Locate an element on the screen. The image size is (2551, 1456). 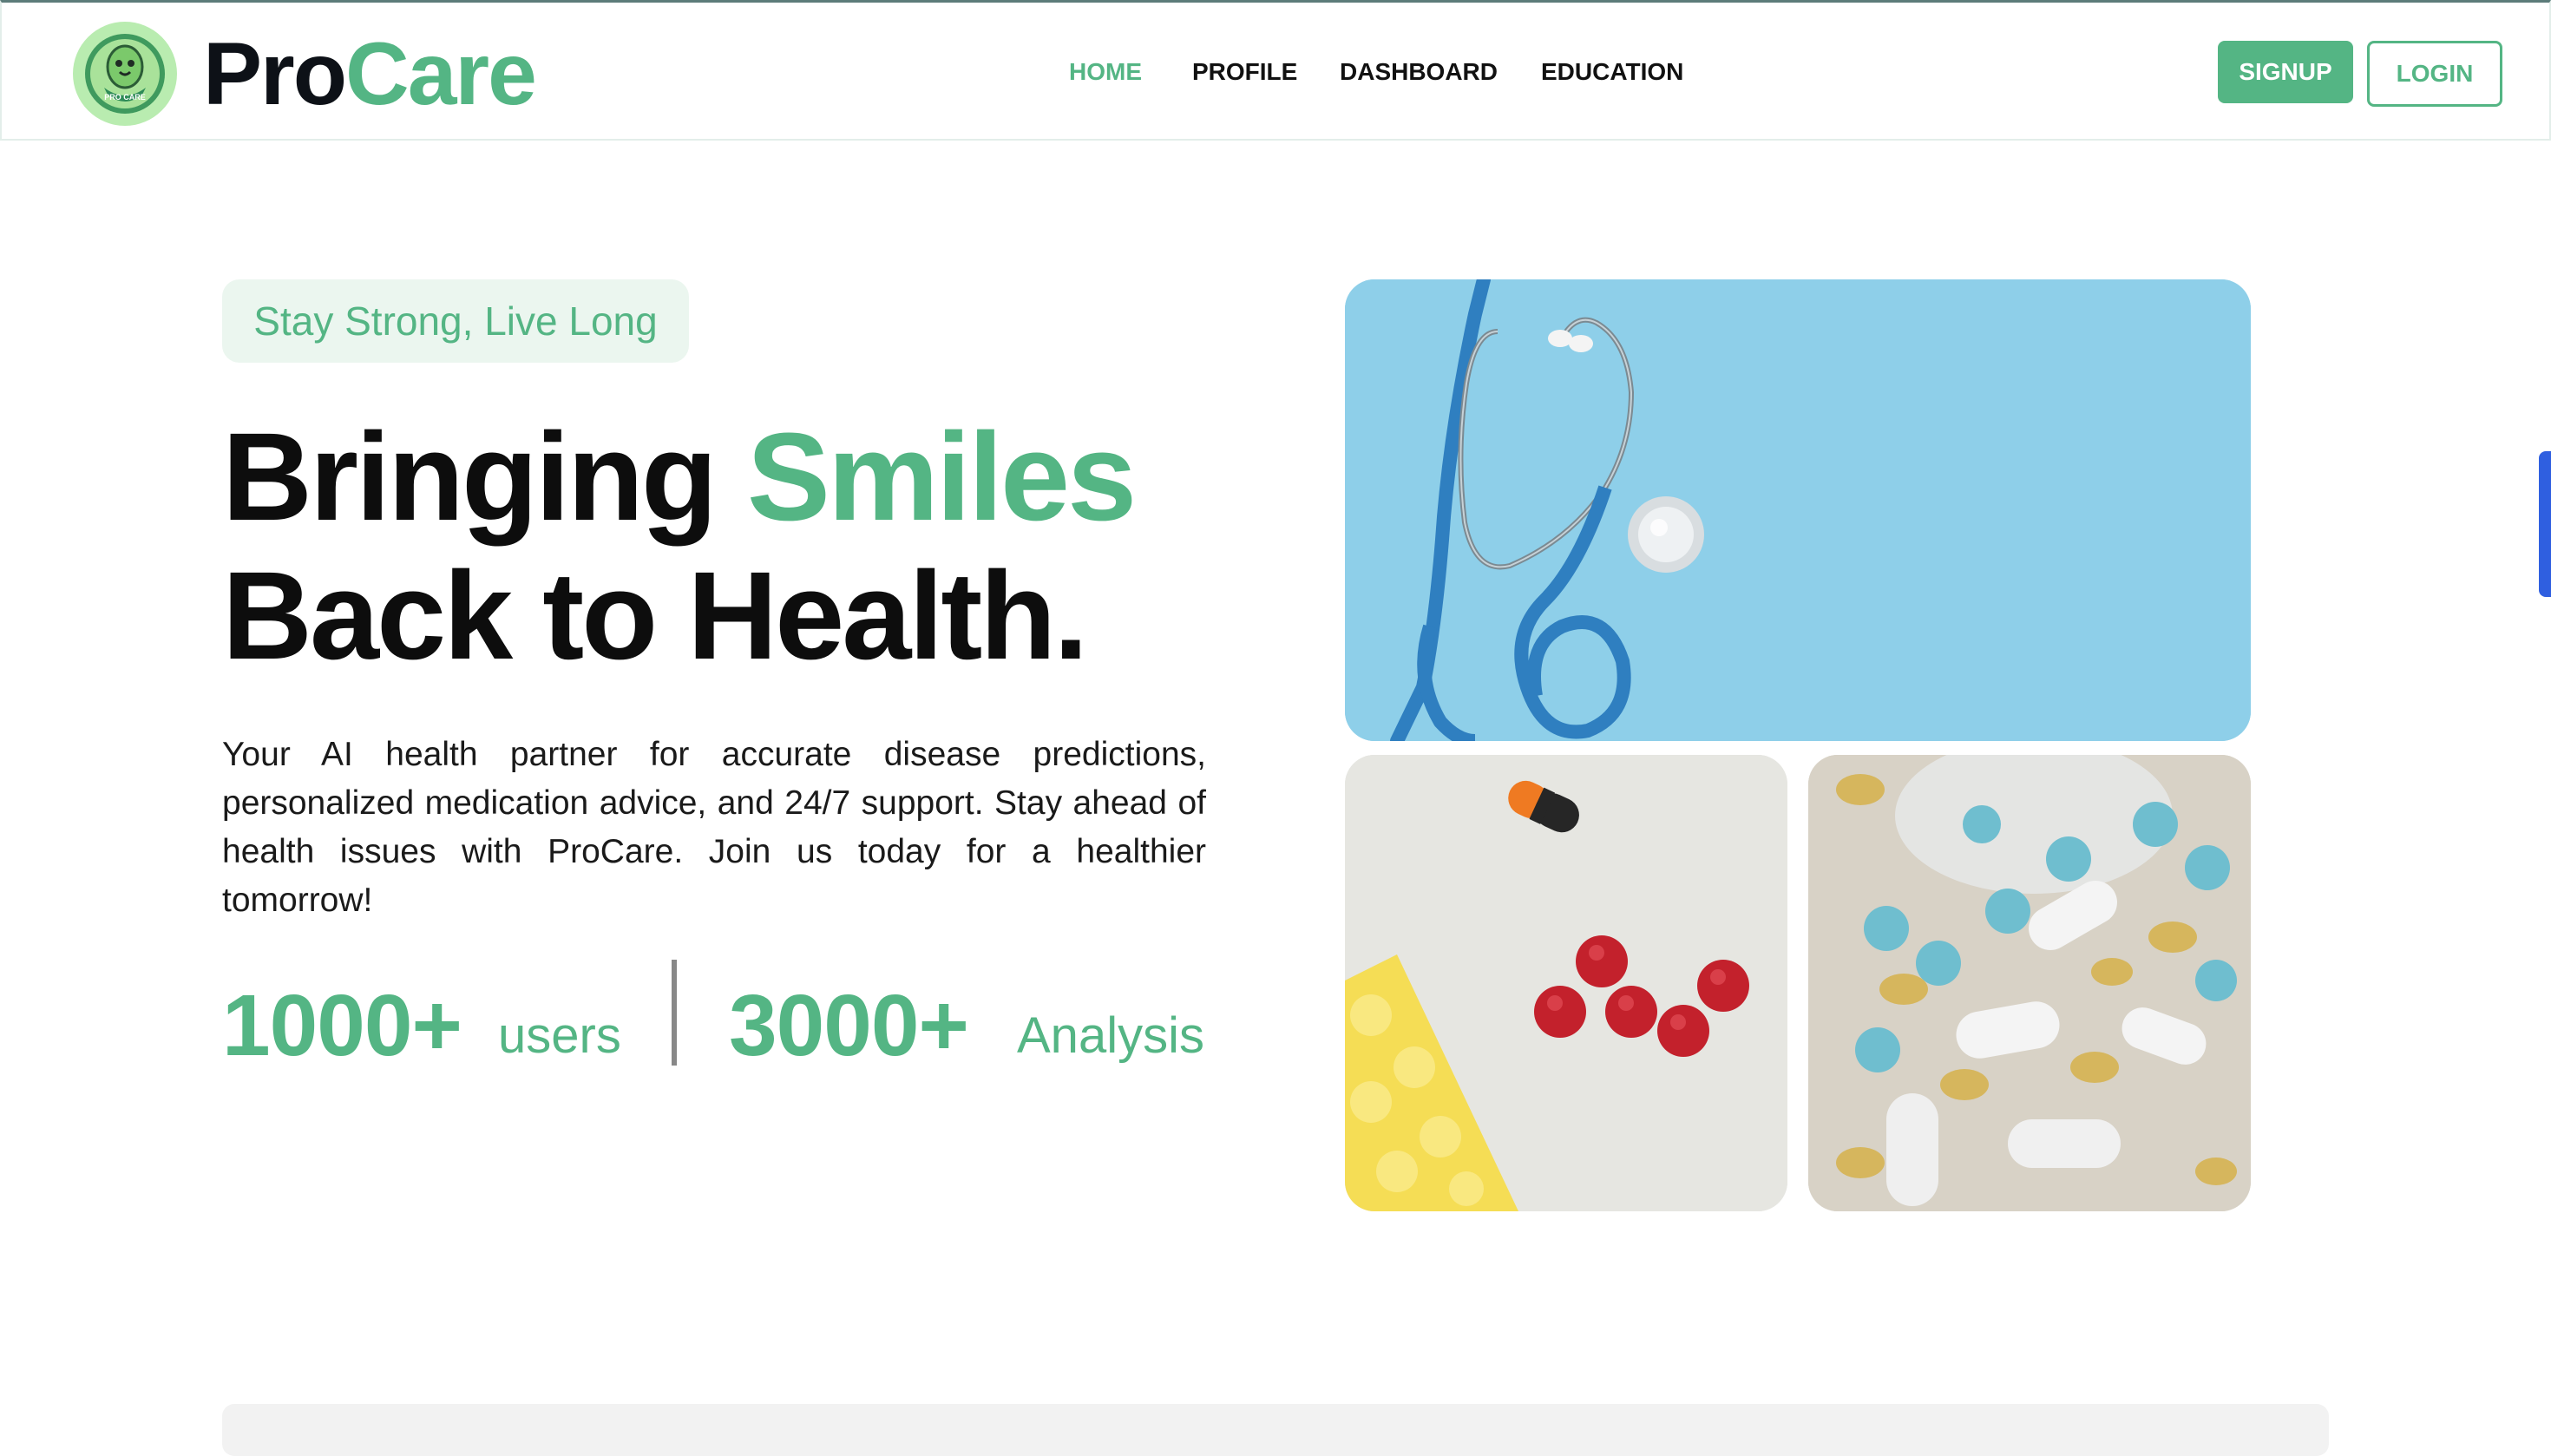
login-button: LOGIN is located at coordinates (2434, 74).